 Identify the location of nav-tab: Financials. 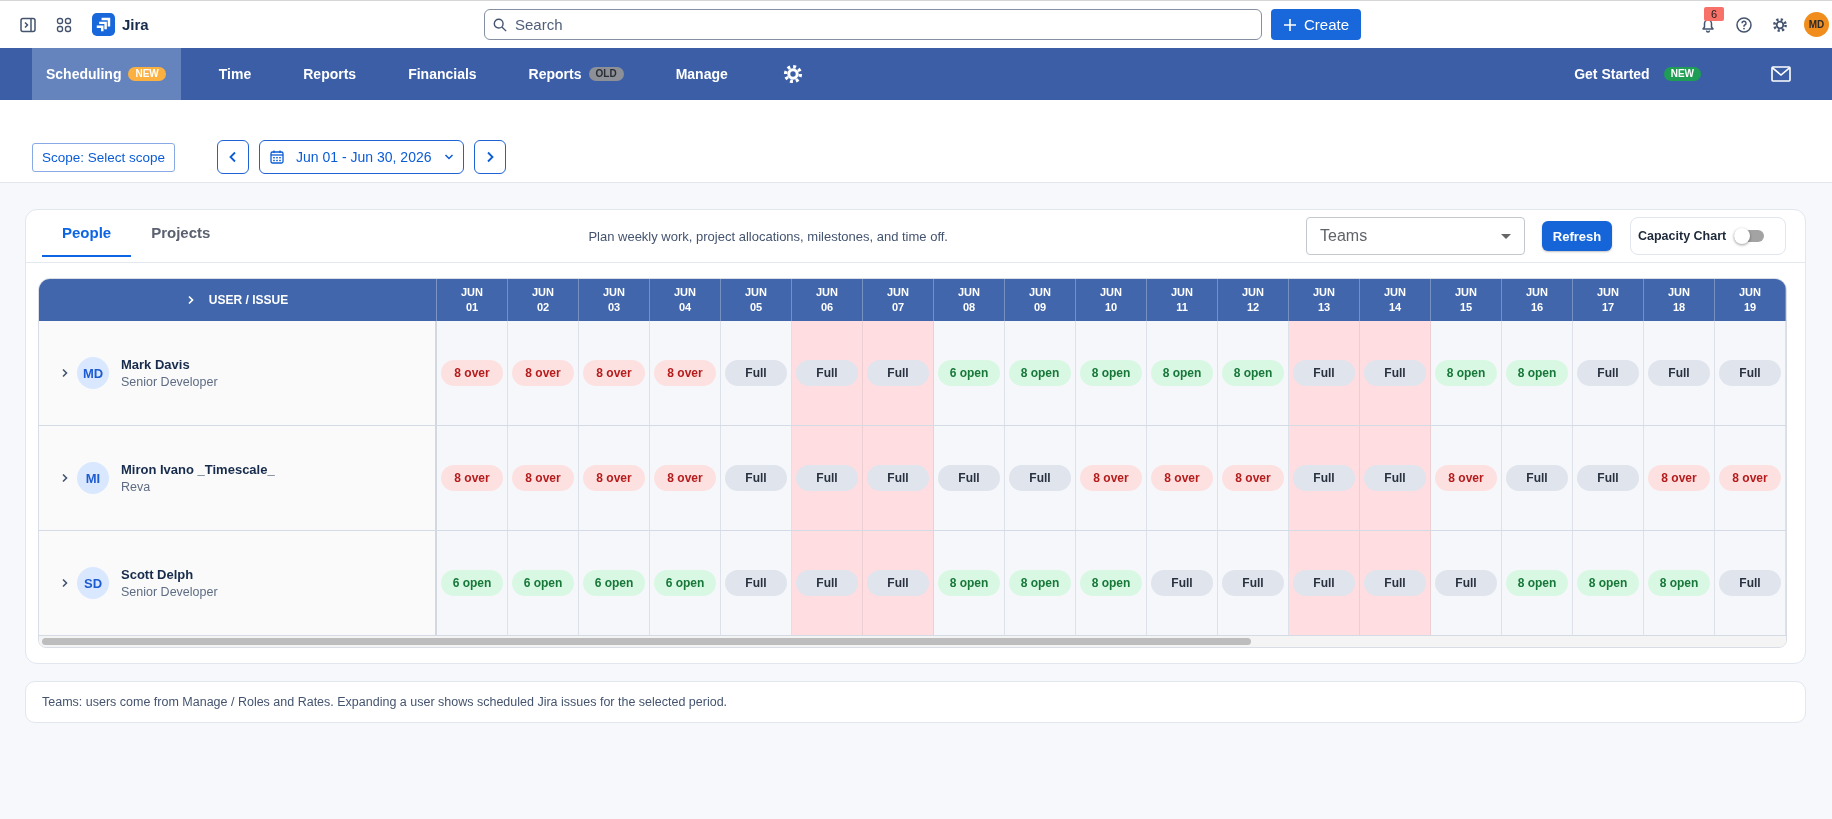
(442, 74).